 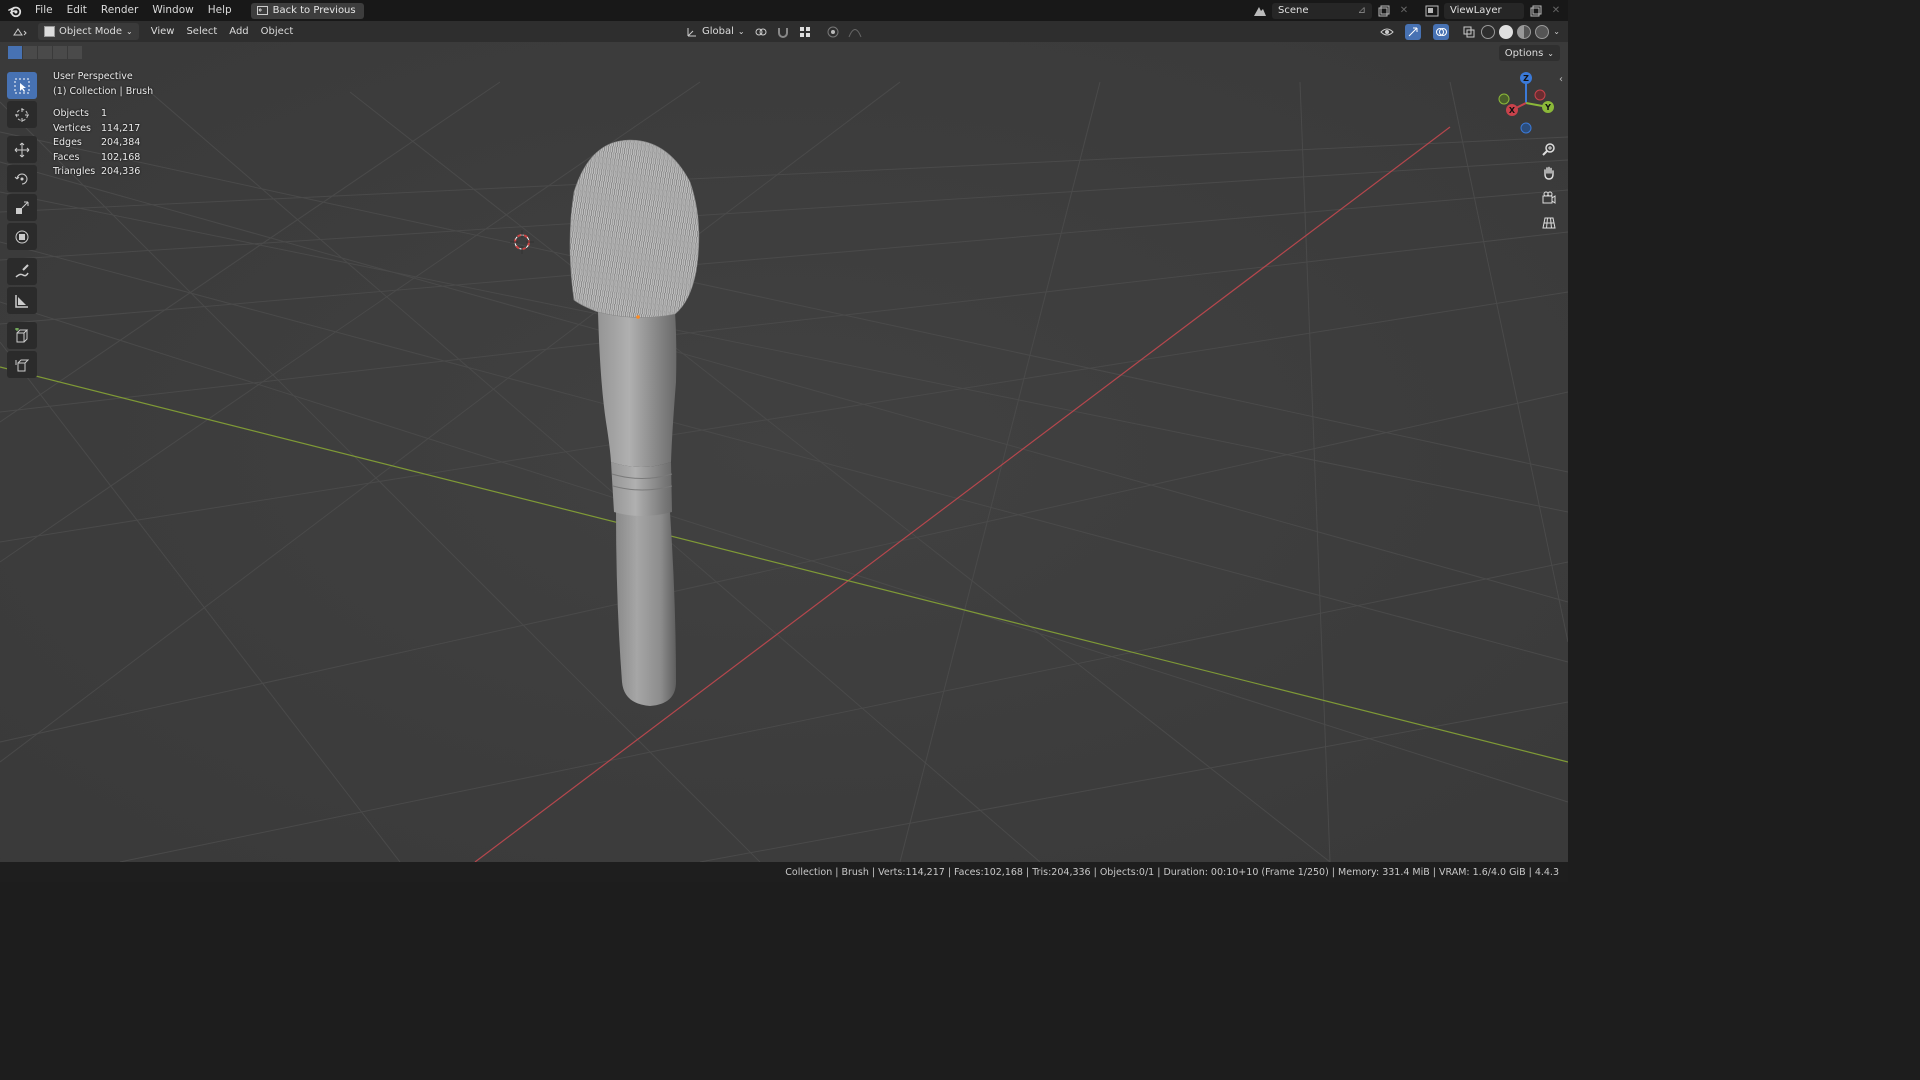 What do you see at coordinates (93, 76) in the screenshot?
I see `view-name: User Perspective` at bounding box center [93, 76].